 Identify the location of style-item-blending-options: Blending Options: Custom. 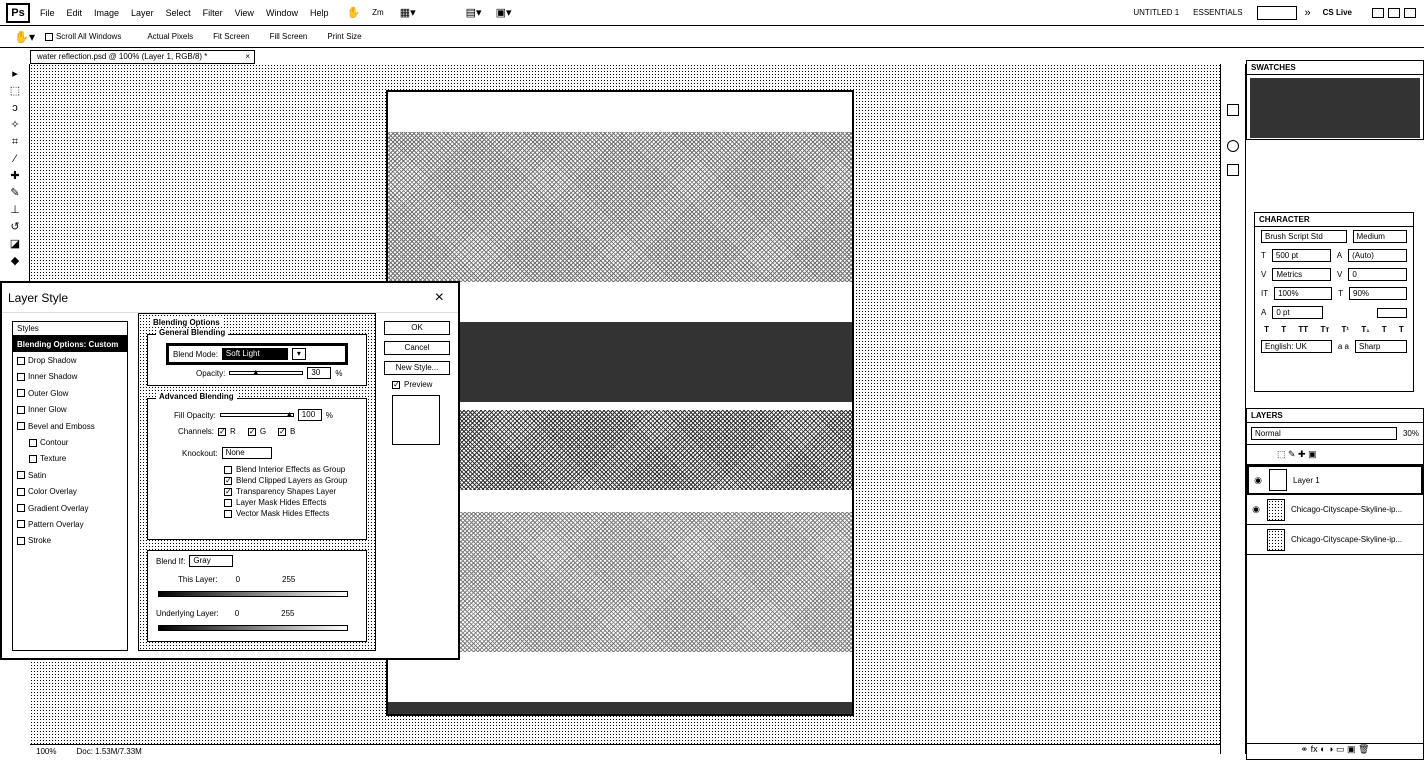
(70, 344).